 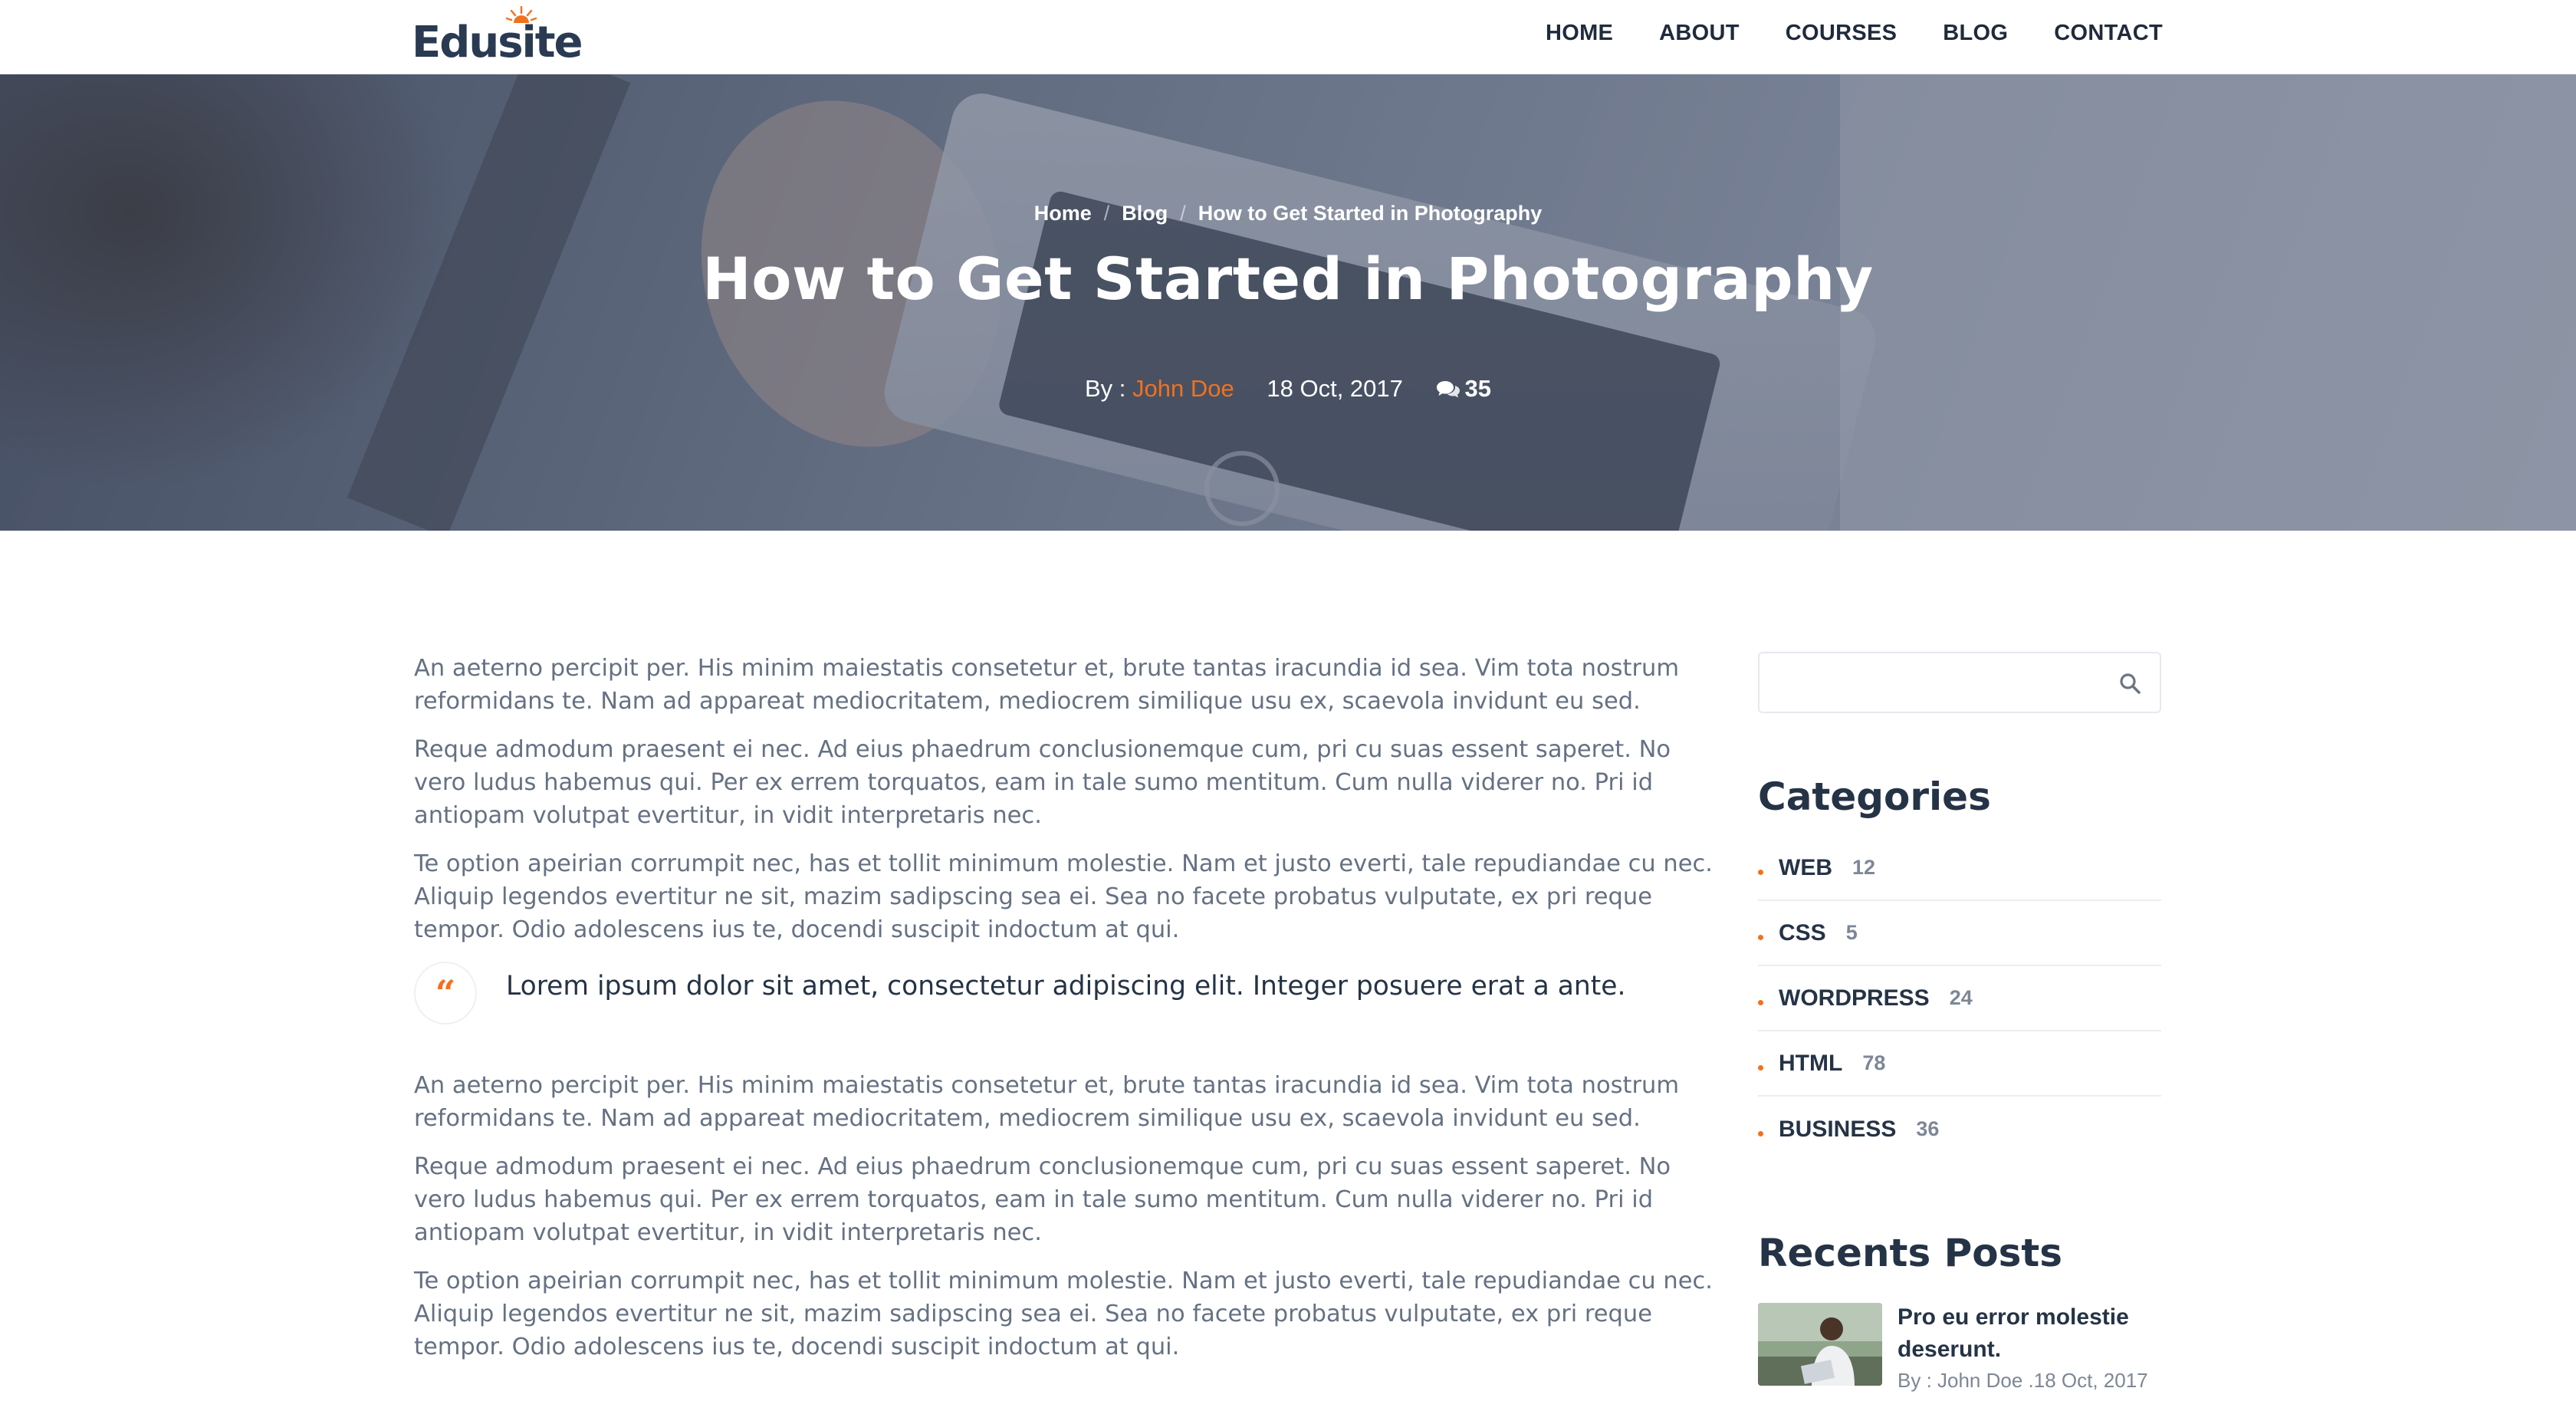 What do you see at coordinates (1106, 389) in the screenshot?
I see `by-label: By :` at bounding box center [1106, 389].